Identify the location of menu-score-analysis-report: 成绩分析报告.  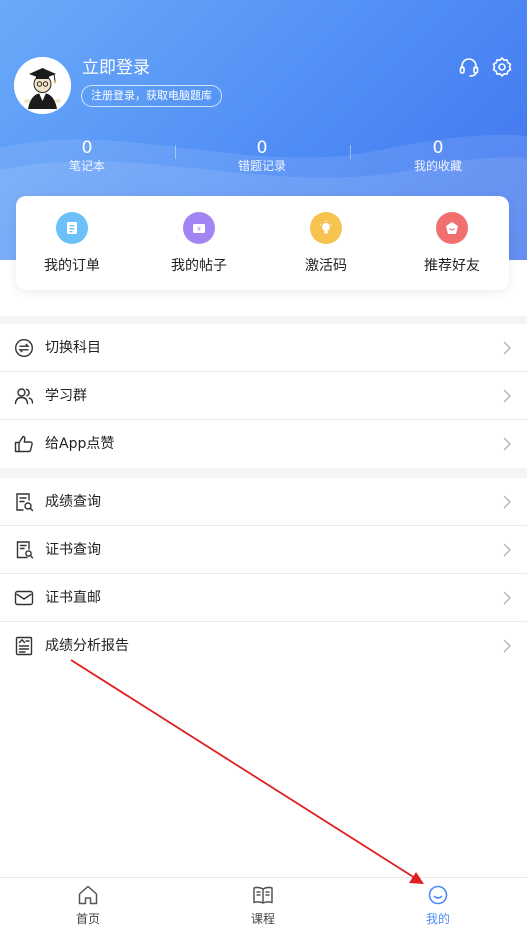
(263, 646).